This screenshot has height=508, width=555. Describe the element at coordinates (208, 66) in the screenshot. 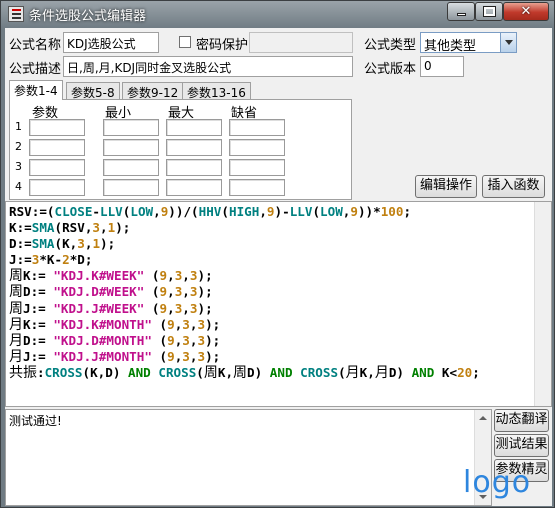

I see `formula-desc-input: 日,周,月,KDJ同时金叉选股公式` at that location.